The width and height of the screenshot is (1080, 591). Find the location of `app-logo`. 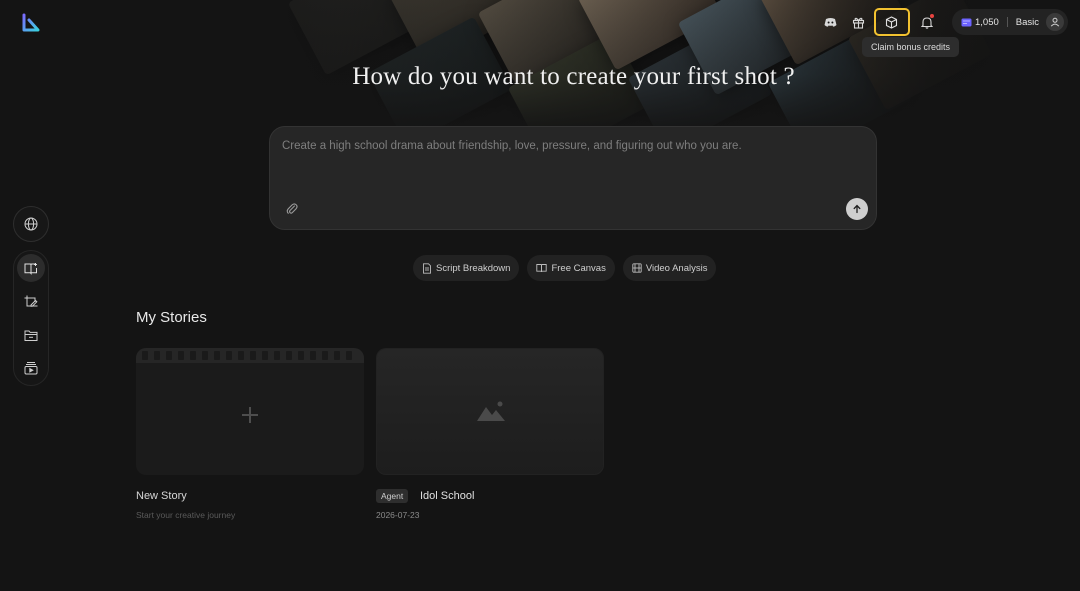

app-logo is located at coordinates (31, 23).